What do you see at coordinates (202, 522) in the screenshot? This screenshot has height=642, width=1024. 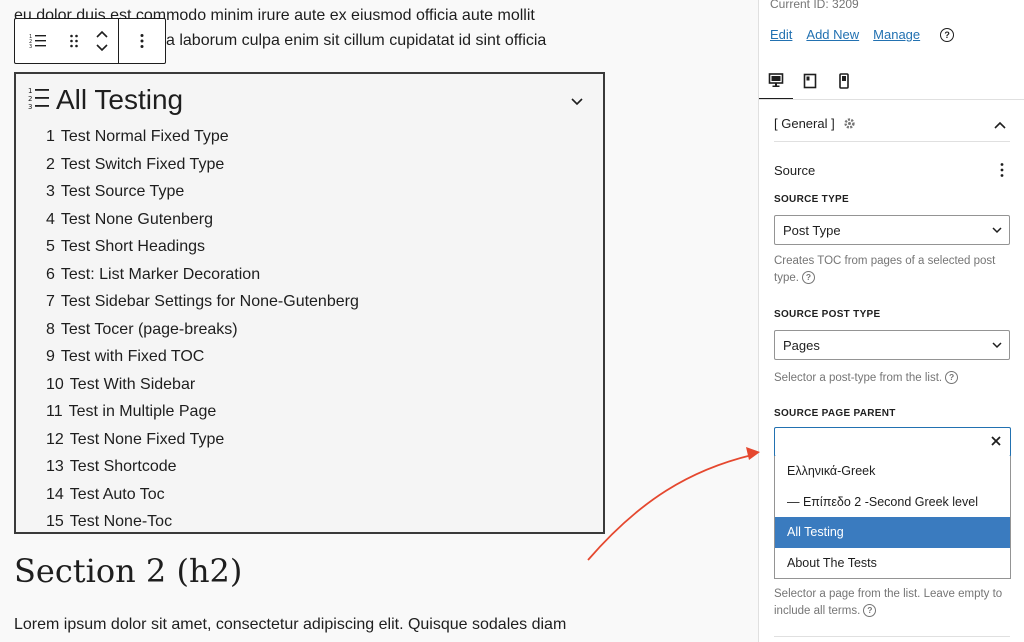 I see `toc-item: 15 Test None-Toc` at bounding box center [202, 522].